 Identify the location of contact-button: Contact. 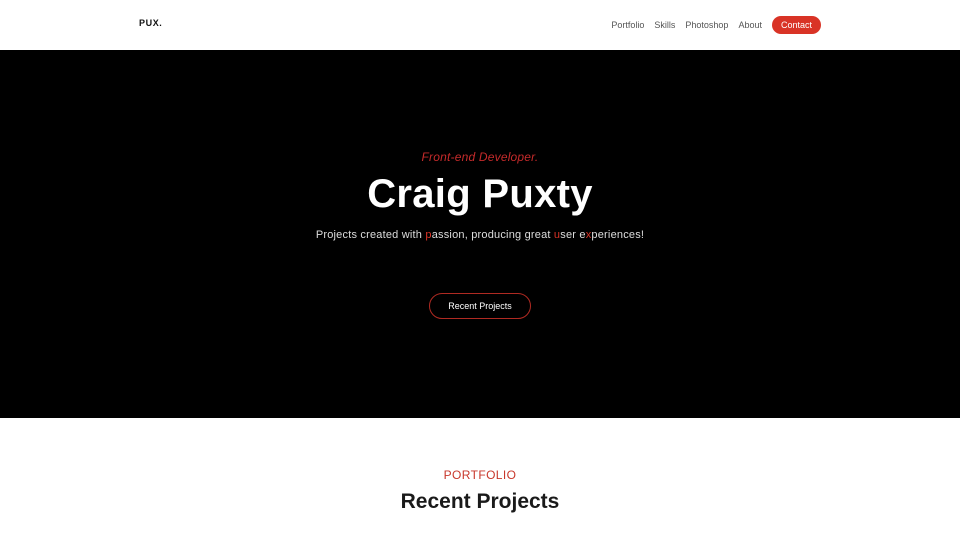
(796, 25).